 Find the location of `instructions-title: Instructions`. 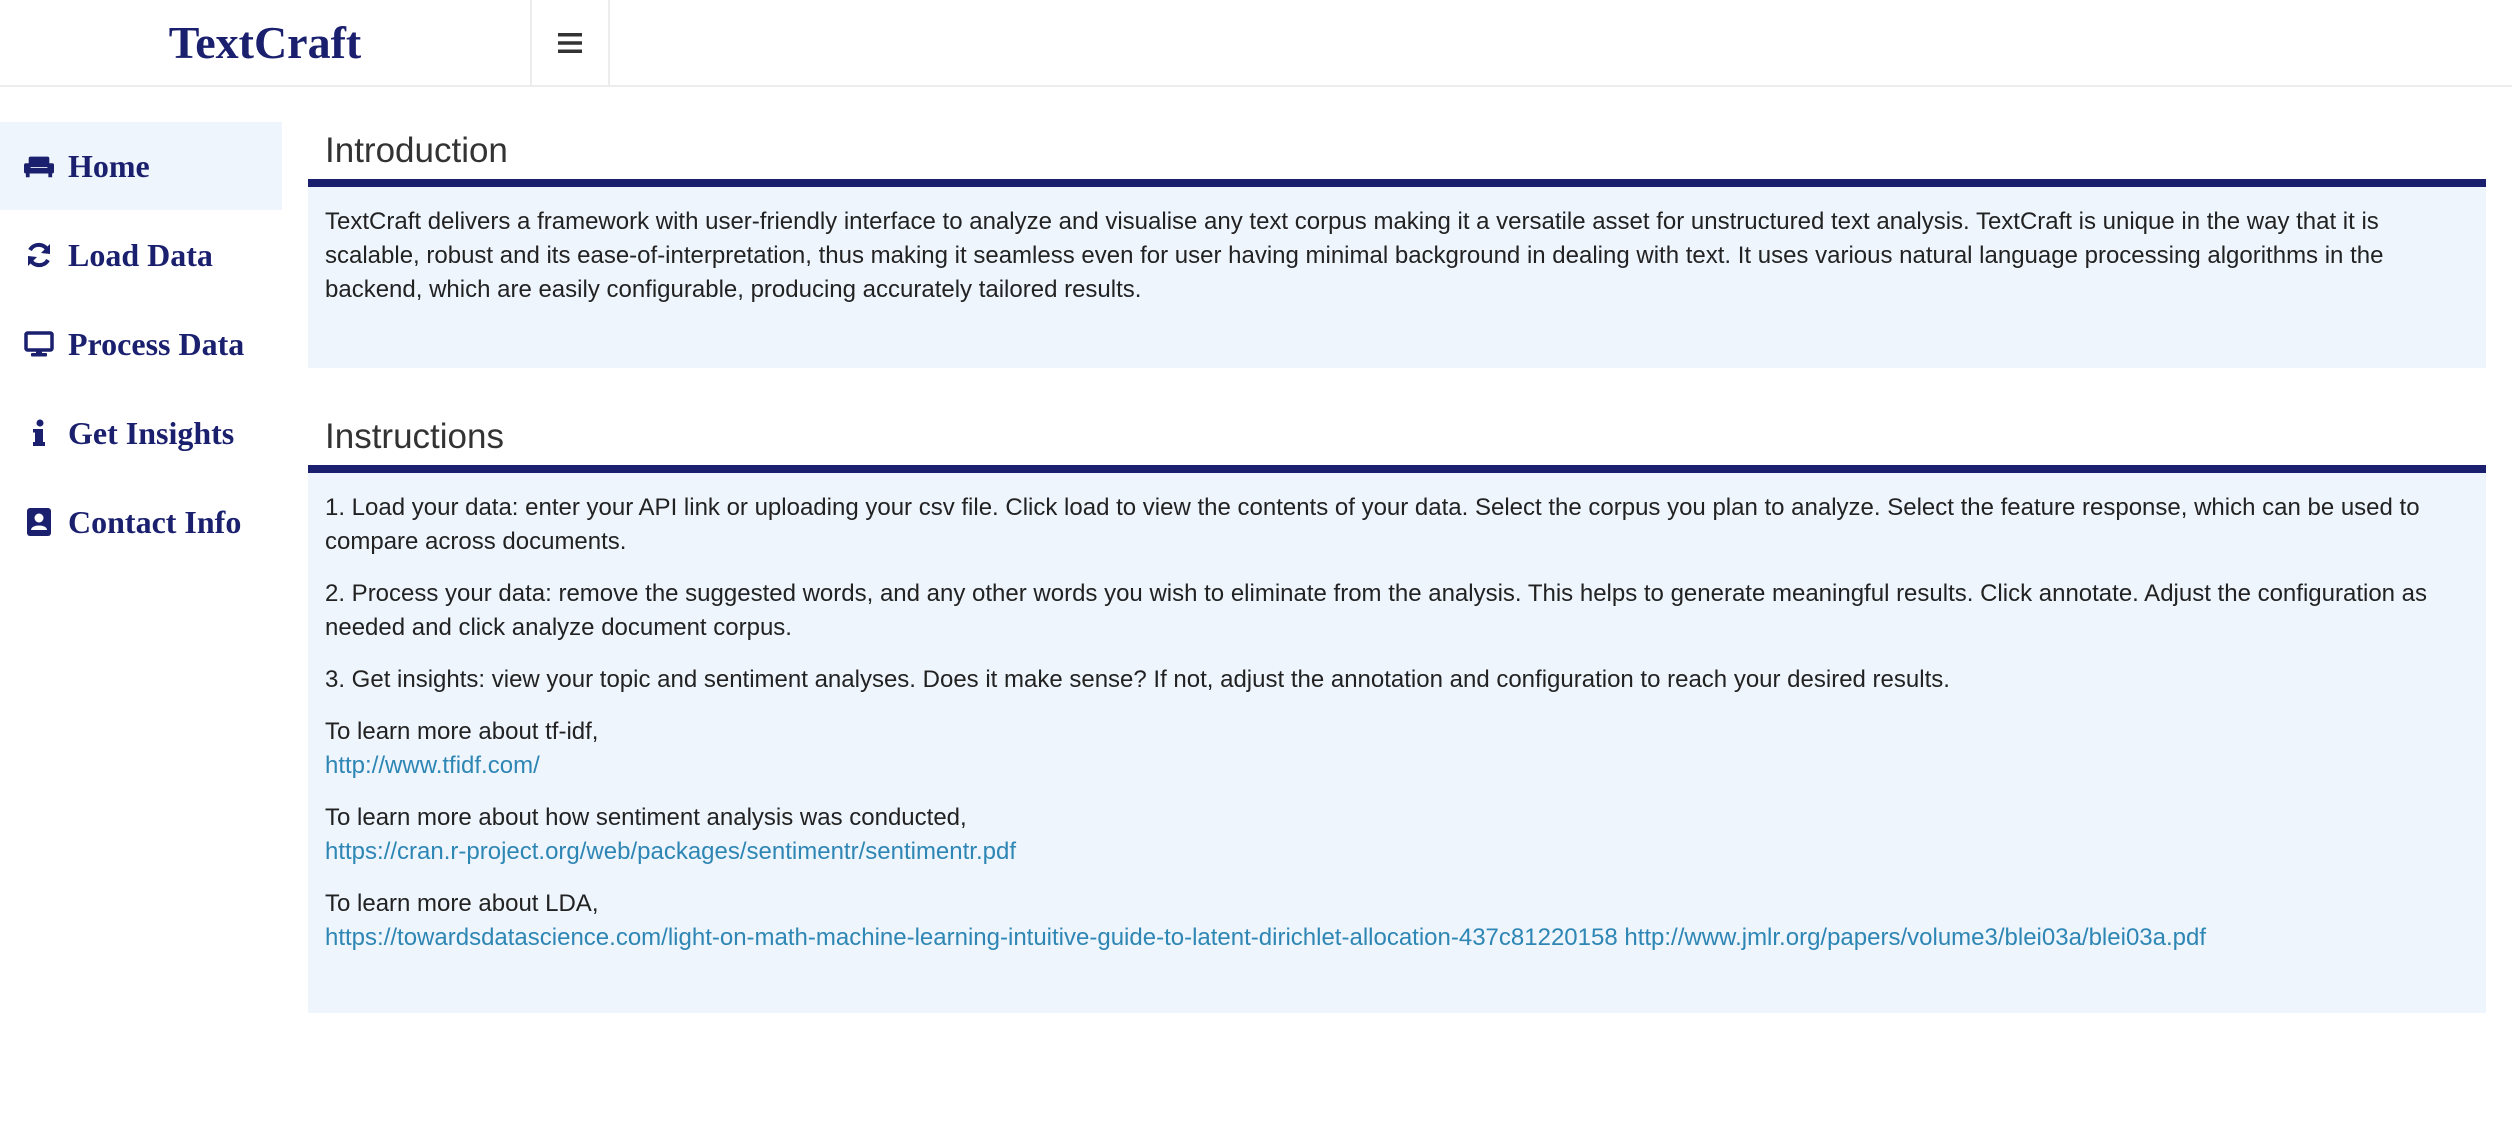

instructions-title: Instructions is located at coordinates (1397, 440).